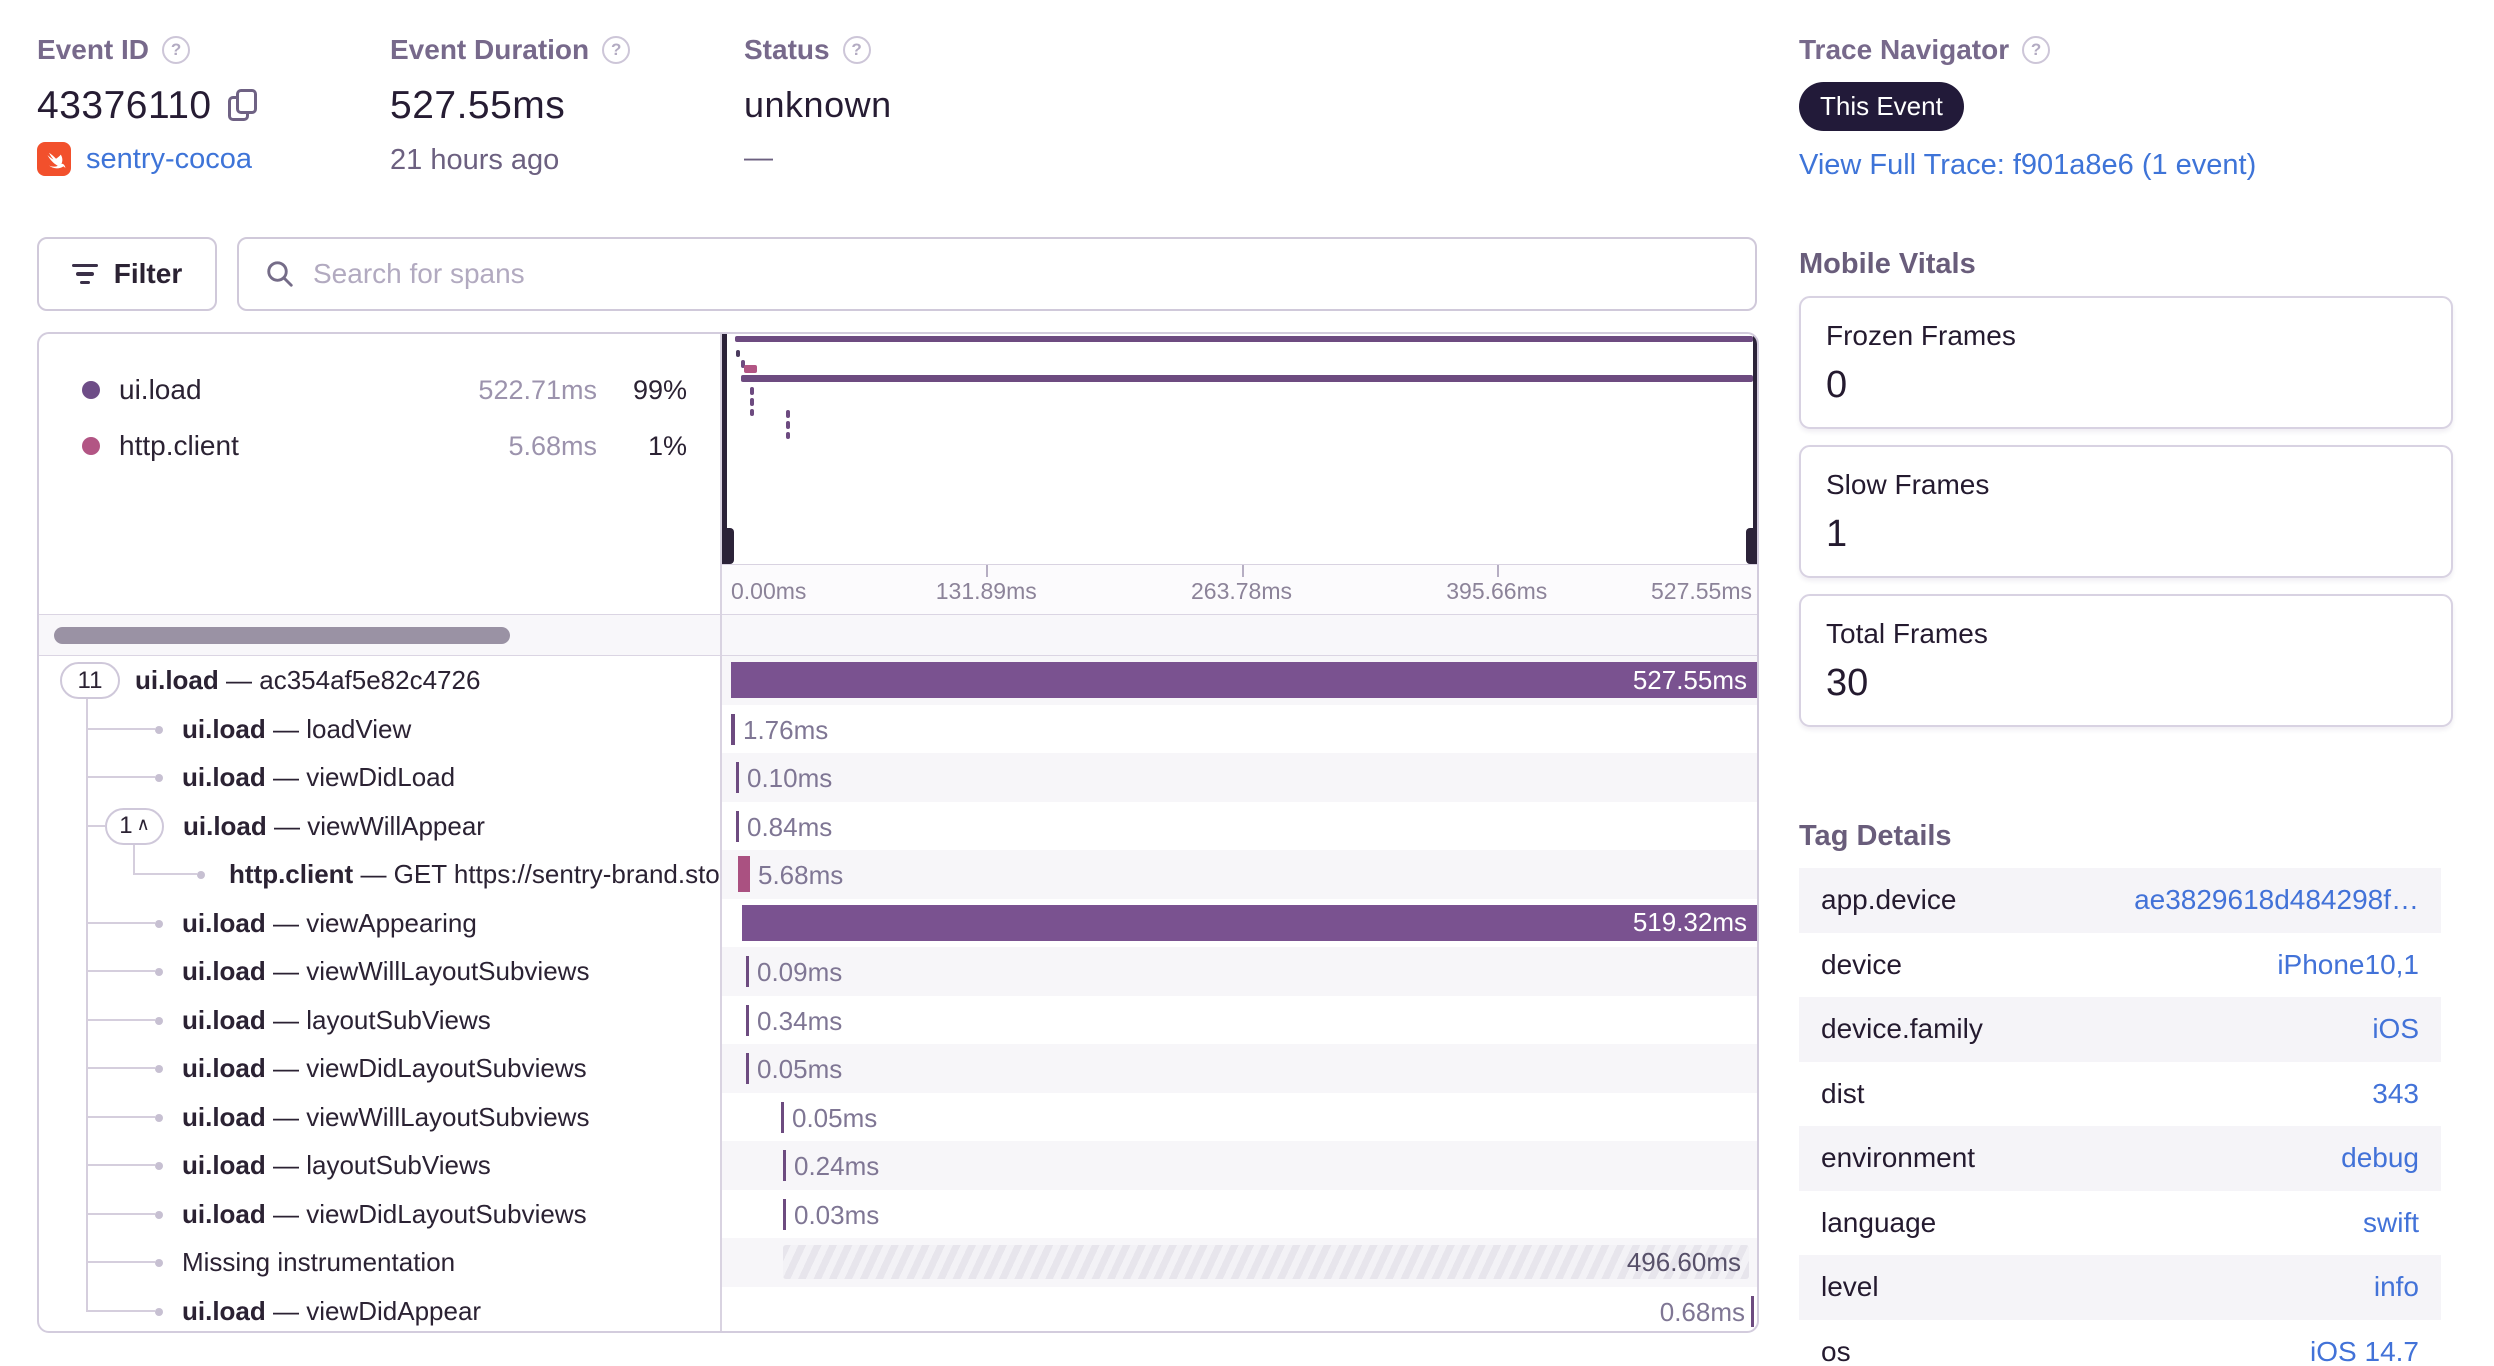 The width and height of the screenshot is (2494, 1366). I want to click on span-duration-label: 0.84ms, so click(790, 826).